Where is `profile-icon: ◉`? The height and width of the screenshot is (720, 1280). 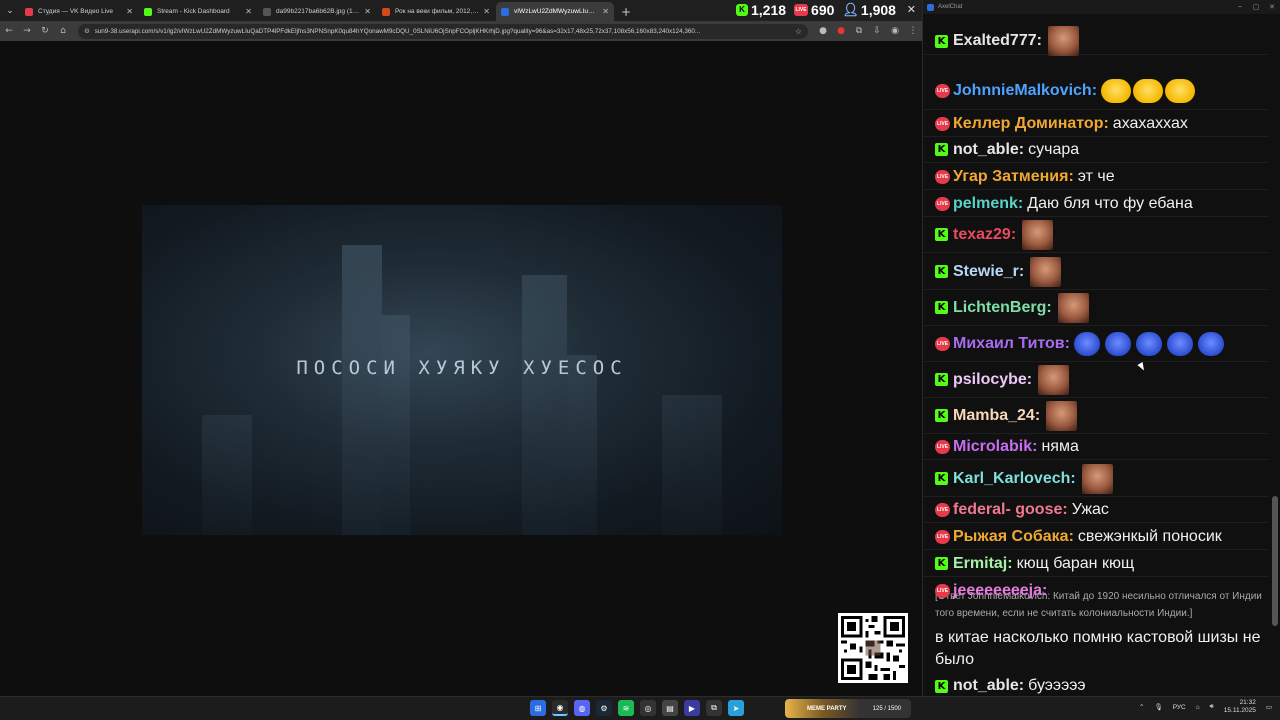
profile-icon: ◉ is located at coordinates (895, 31).